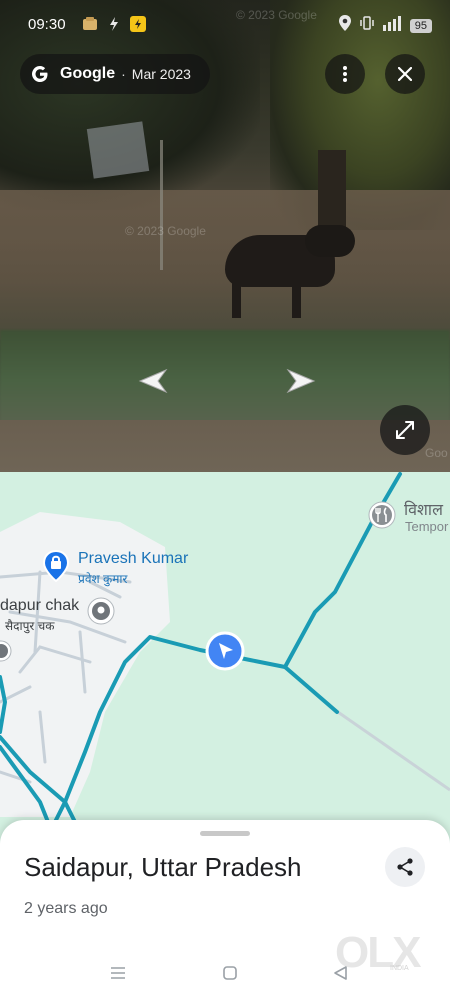  I want to click on navigate-left-arrow, so click(154, 381).